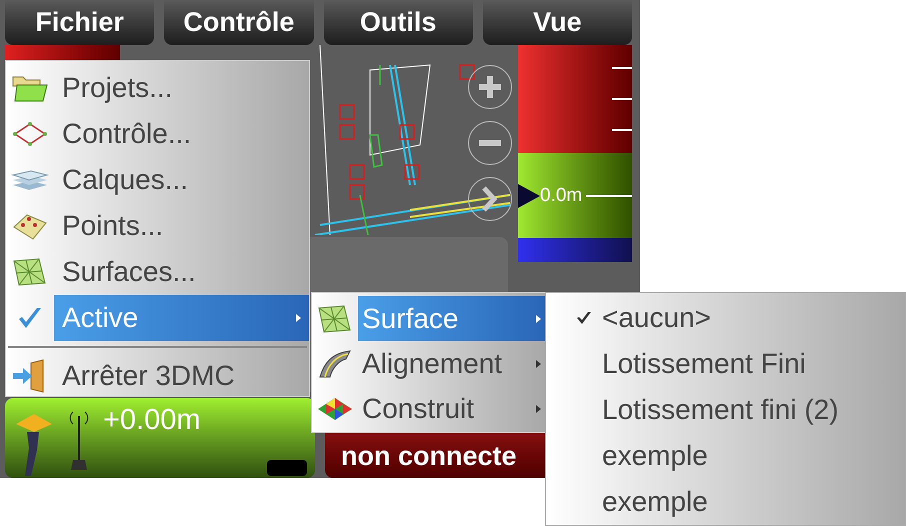 This screenshot has height=526, width=906. What do you see at coordinates (239, 22) in the screenshot?
I see `menu-button: Contrôle` at bounding box center [239, 22].